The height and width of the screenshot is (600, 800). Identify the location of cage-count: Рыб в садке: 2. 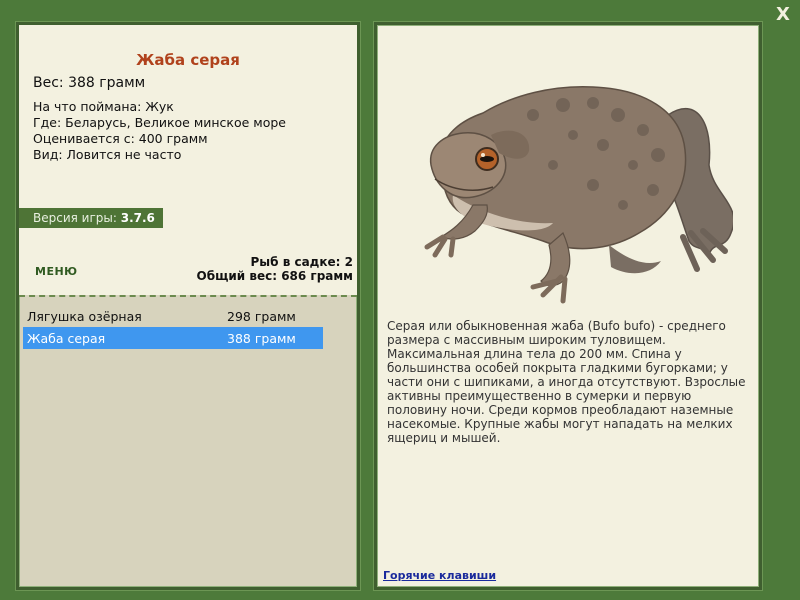
(302, 262).